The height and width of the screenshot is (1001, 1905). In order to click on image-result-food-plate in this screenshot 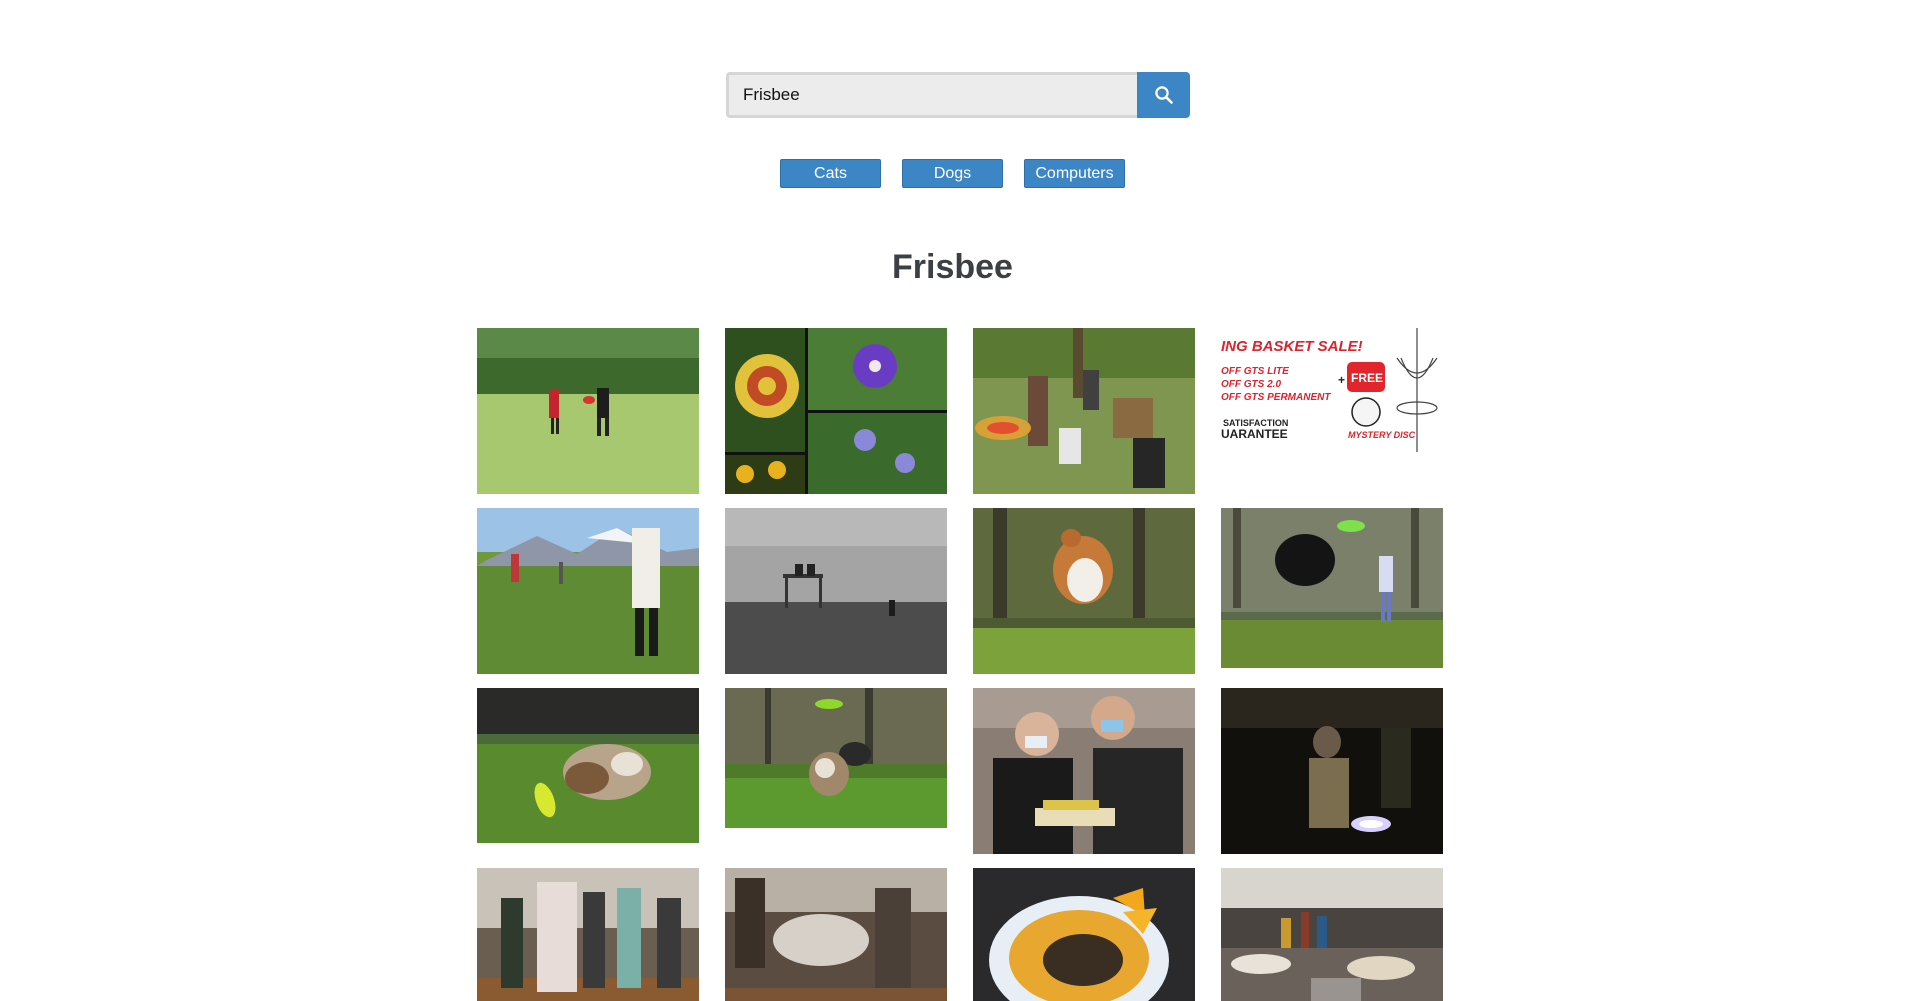, I will do `click(1084, 934)`.